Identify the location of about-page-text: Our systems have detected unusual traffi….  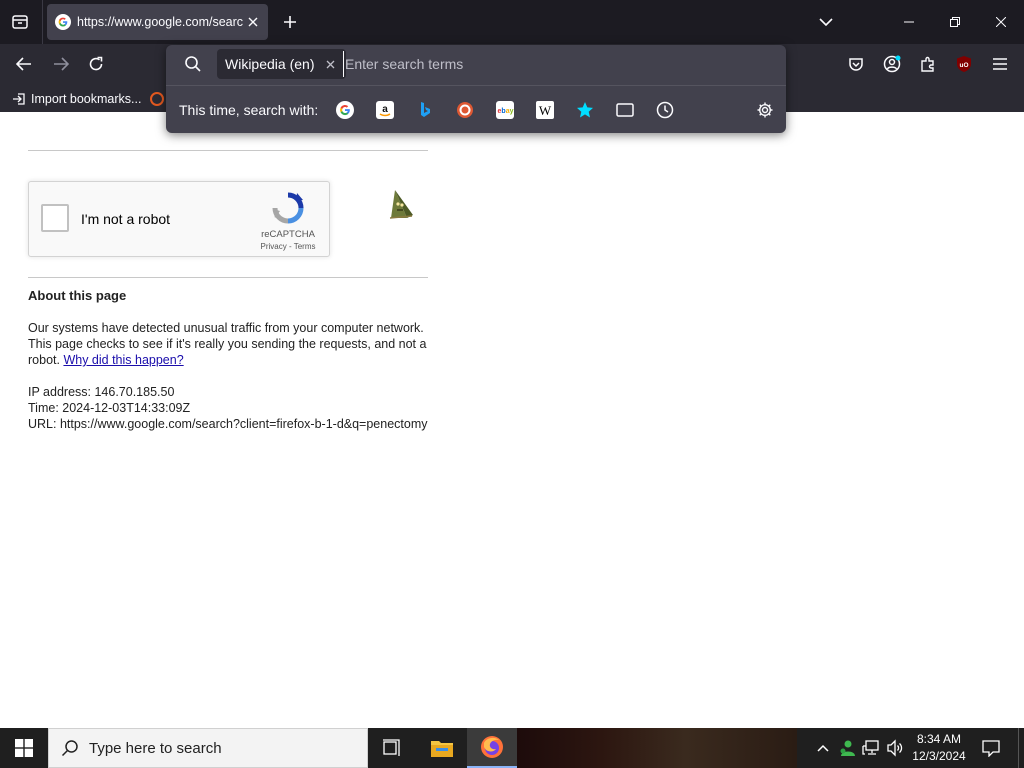
(229, 344).